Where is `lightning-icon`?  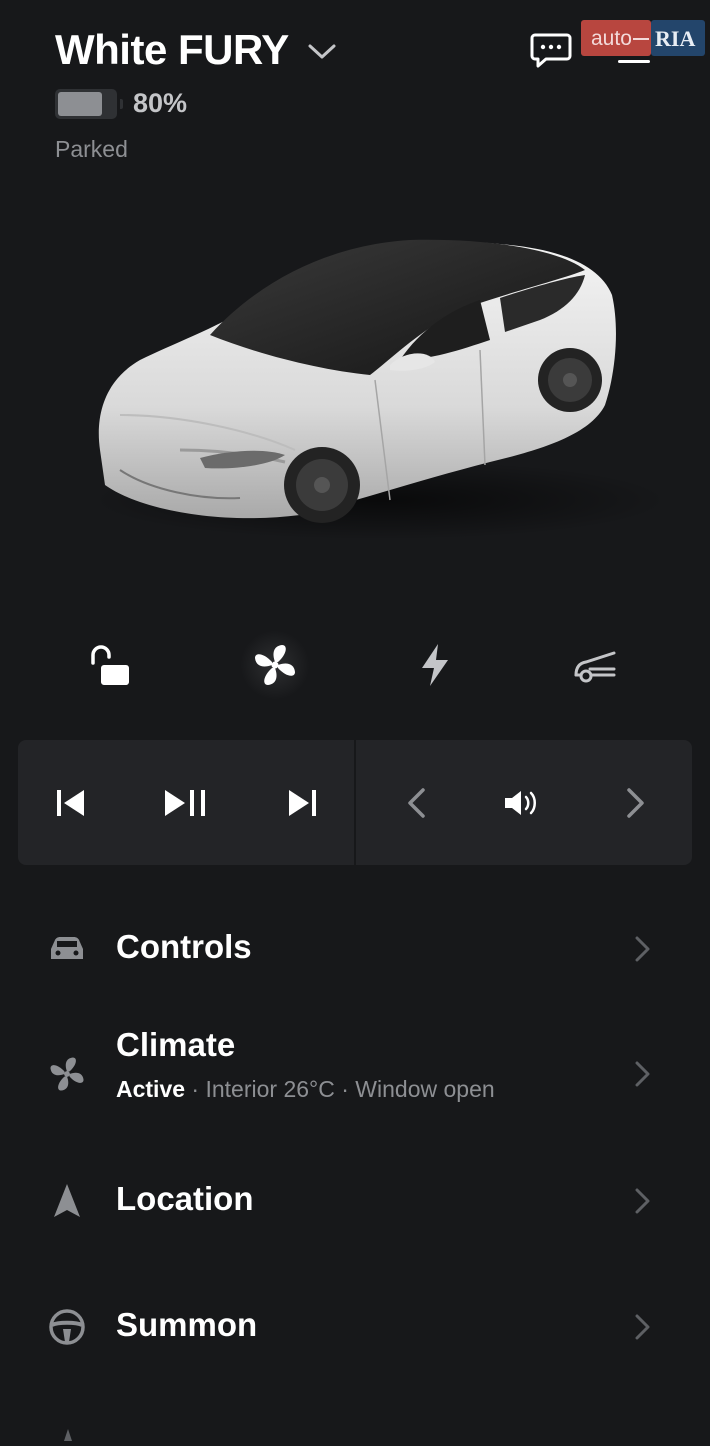 lightning-icon is located at coordinates (435, 665).